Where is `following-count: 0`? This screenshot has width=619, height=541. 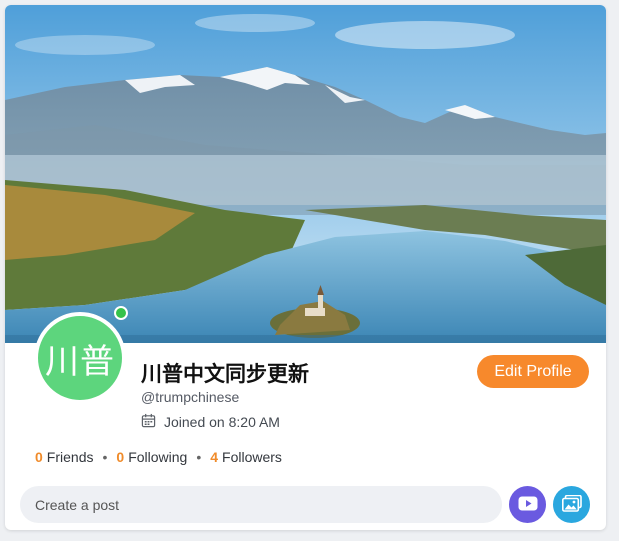 following-count: 0 is located at coordinates (120, 457).